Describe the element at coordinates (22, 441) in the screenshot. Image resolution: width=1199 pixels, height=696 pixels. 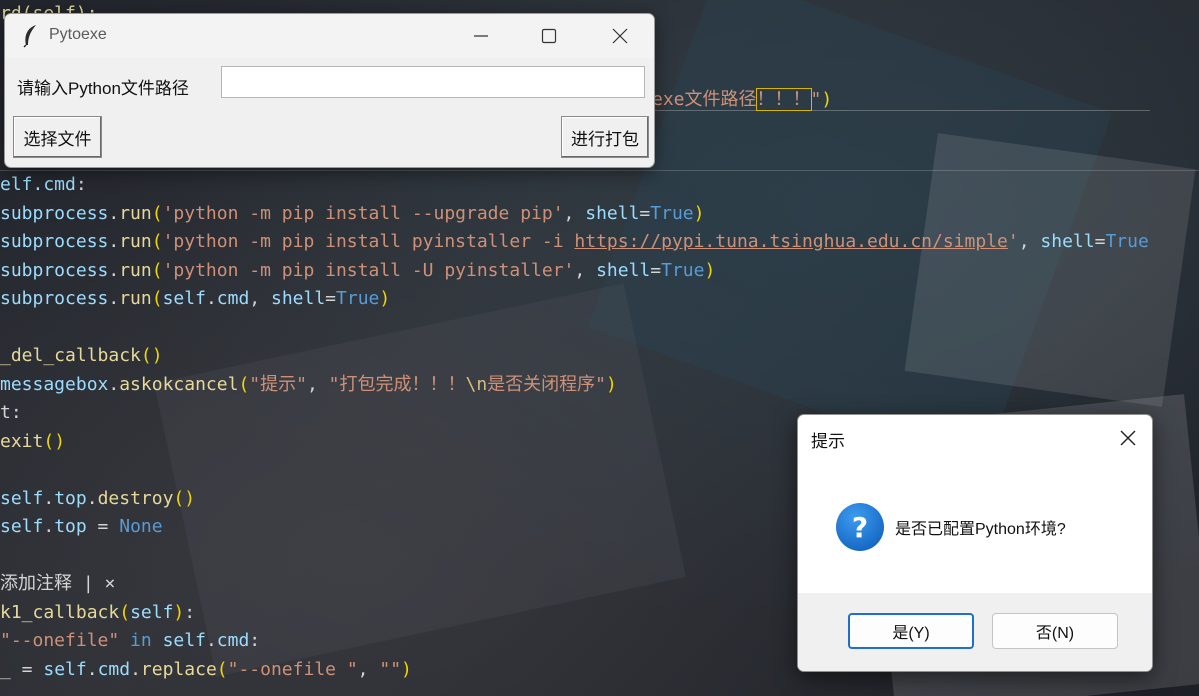
I see `code-token: exit` at that location.